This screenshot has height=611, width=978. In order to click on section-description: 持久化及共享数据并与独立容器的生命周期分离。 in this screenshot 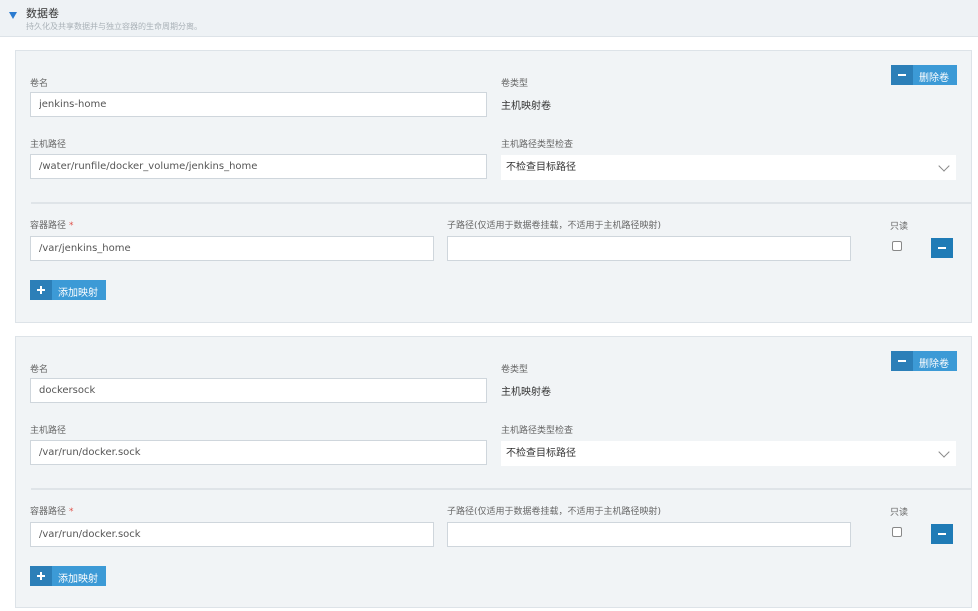, I will do `click(114, 26)`.